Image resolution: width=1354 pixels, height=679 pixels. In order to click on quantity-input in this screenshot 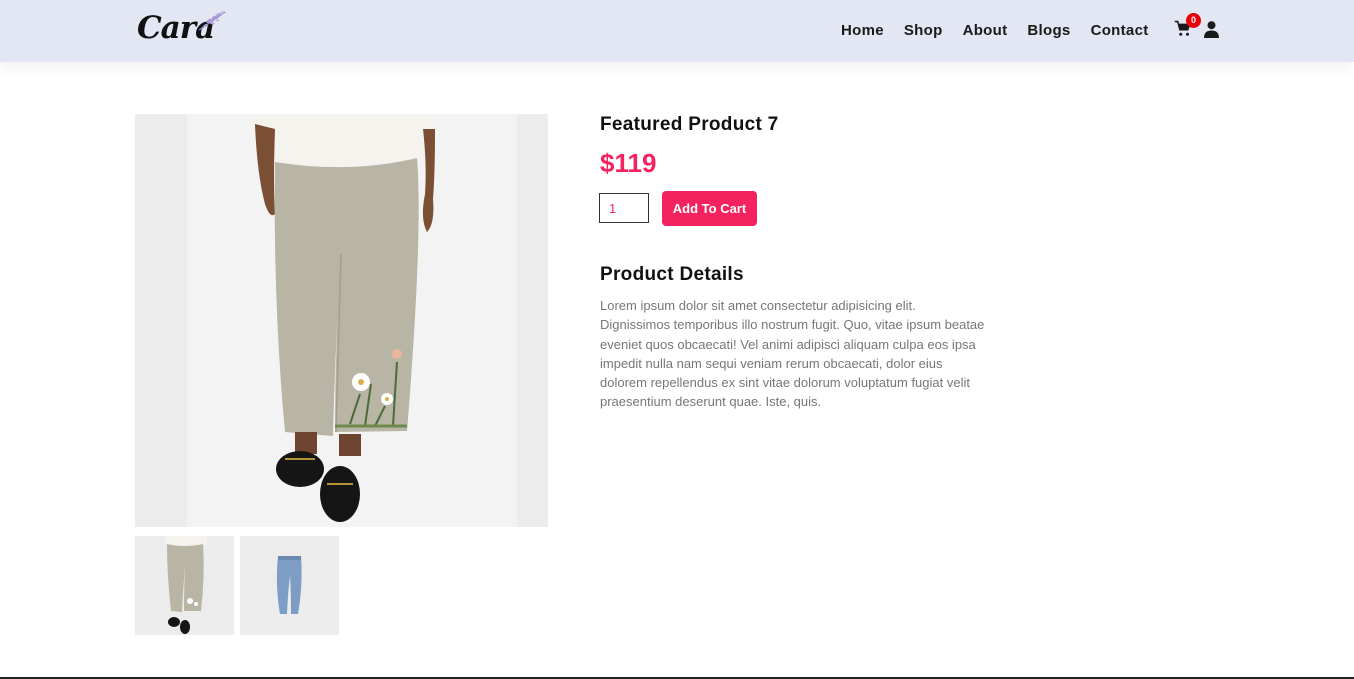, I will do `click(624, 208)`.